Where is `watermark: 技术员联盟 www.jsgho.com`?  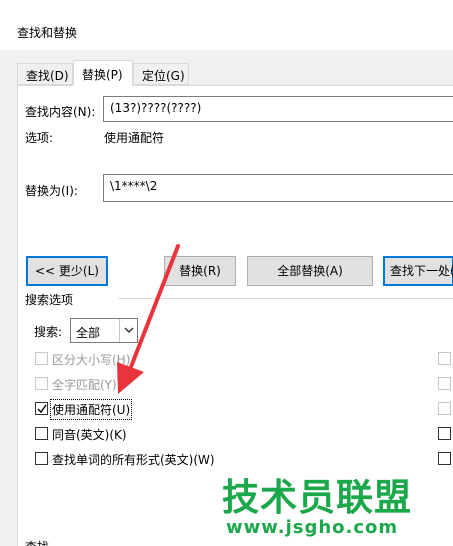
watermark: 技术员联盟 www.jsgho.com is located at coordinates (317, 508).